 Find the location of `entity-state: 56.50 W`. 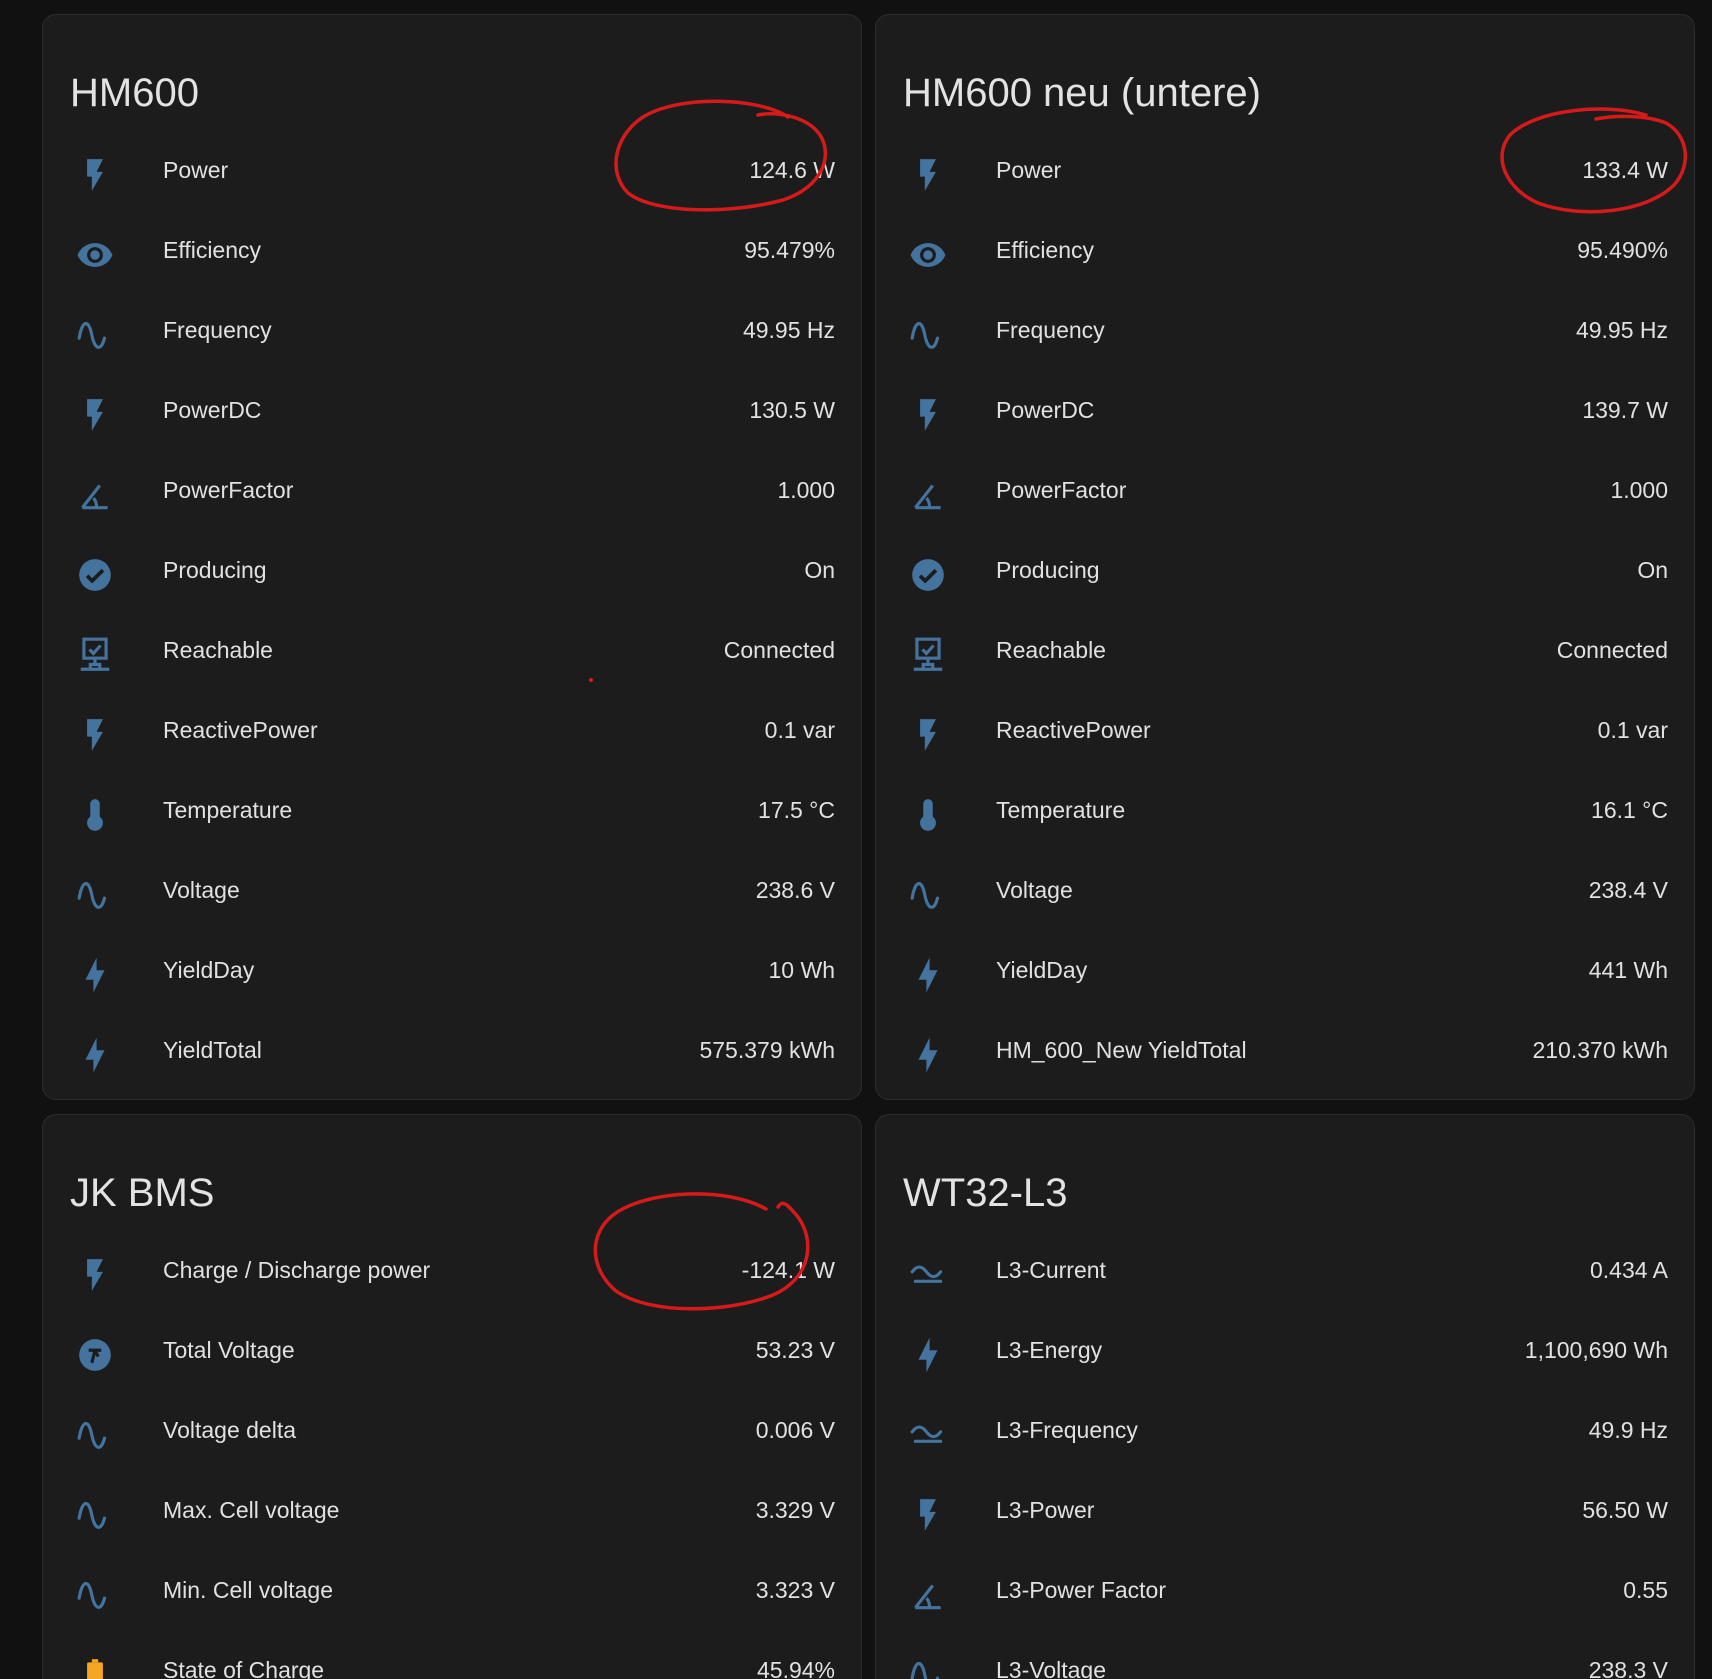

entity-state: 56.50 W is located at coordinates (1625, 1510).